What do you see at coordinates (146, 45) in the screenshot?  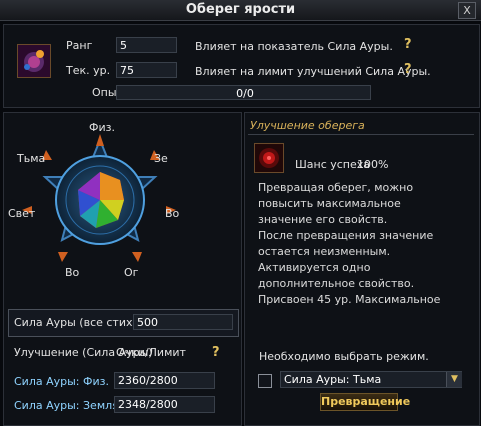 I see `rank-field: 5` at bounding box center [146, 45].